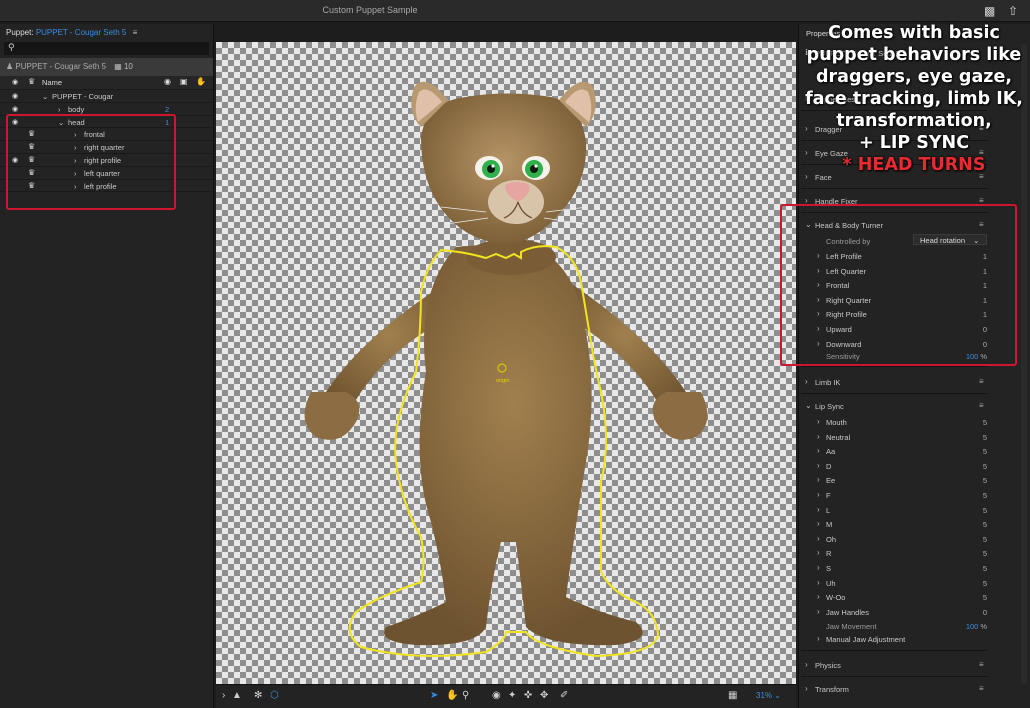 The width and height of the screenshot is (1030, 708). Describe the element at coordinates (106, 48) in the screenshot. I see `search-input: ⚲` at that location.